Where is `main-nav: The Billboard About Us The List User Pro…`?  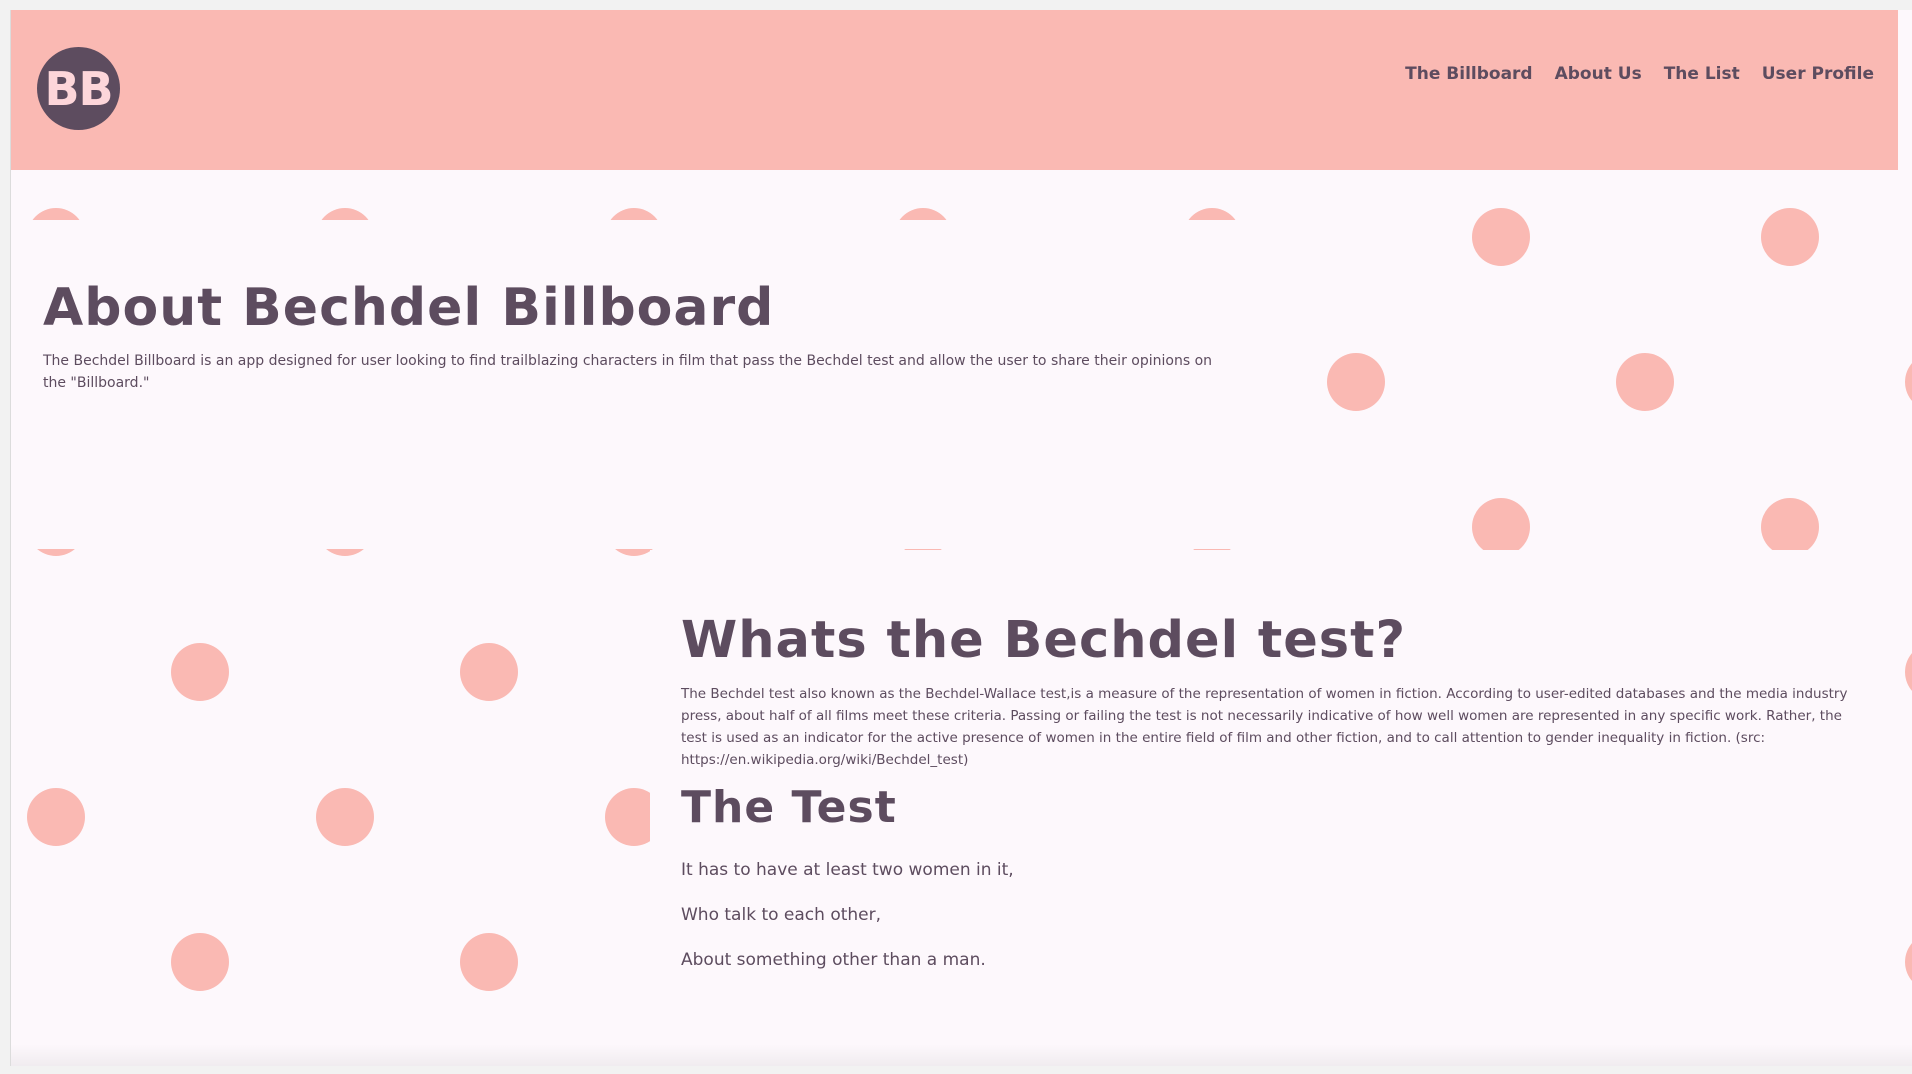
main-nav: The Billboard About Us The List User Pro… is located at coordinates (1639, 74).